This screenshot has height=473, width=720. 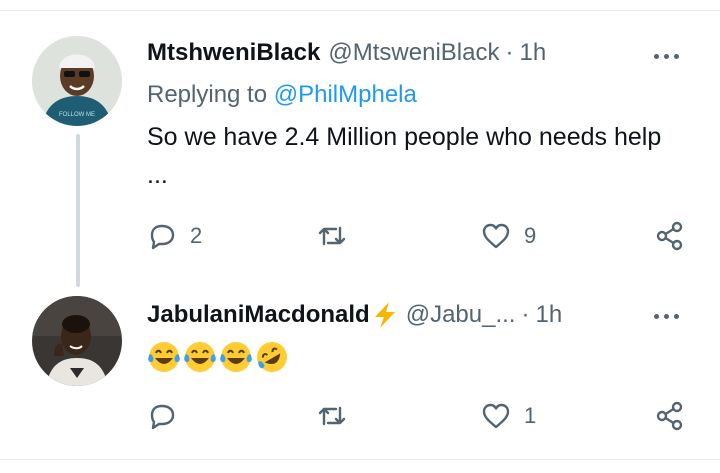 I want to click on tweet-actions: 2 9, so click(x=360, y=236).